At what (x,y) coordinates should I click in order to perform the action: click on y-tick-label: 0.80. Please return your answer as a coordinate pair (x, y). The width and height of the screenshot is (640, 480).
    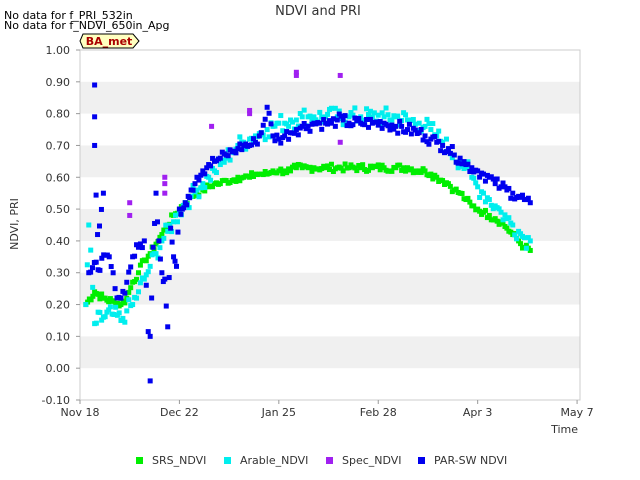
    Looking at the image, I should click on (58, 114).